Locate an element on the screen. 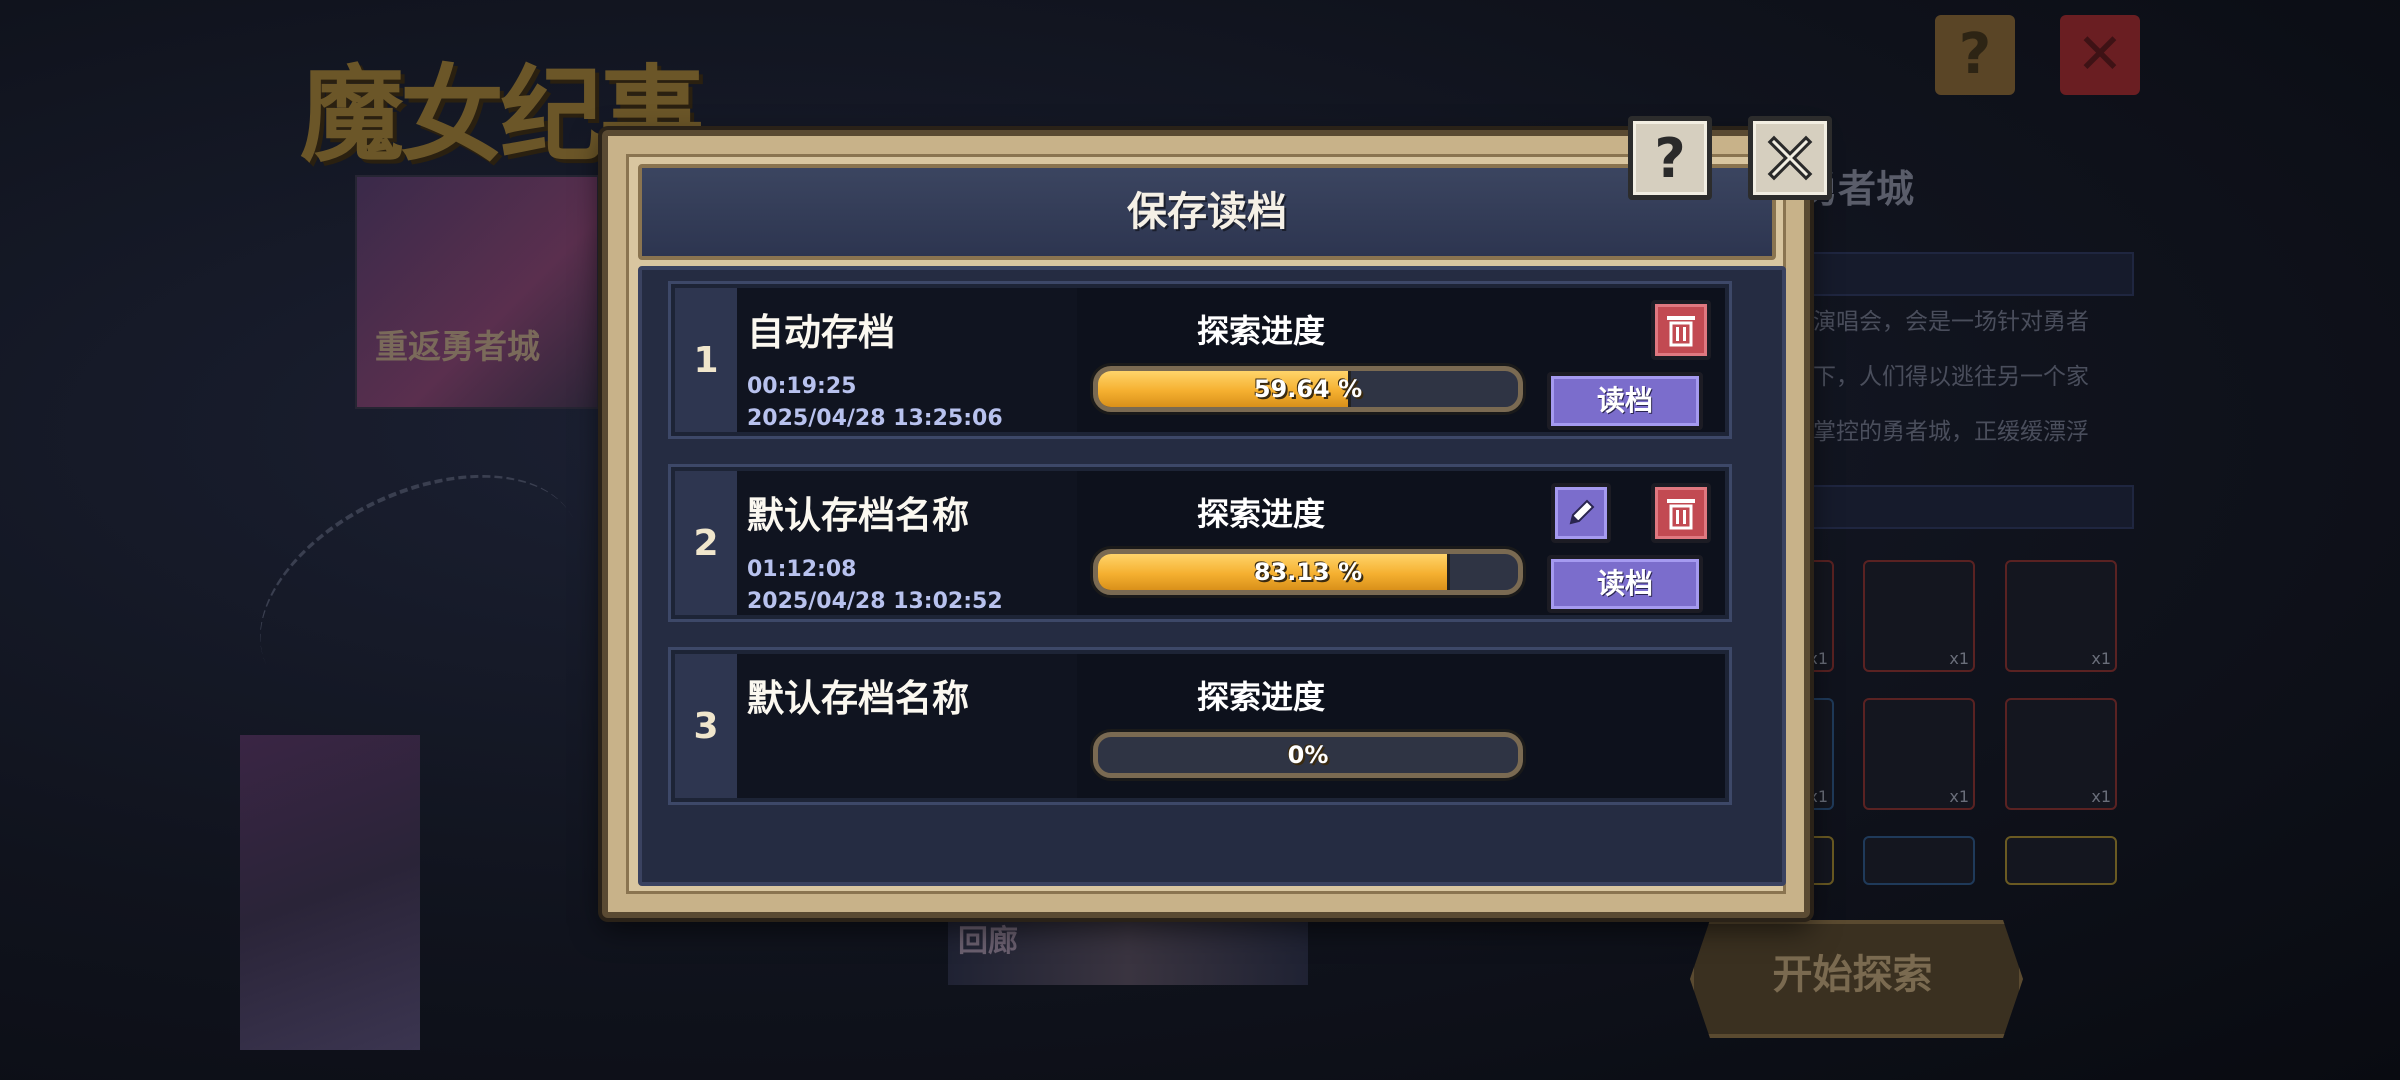 This screenshot has height=1080, width=2400. pencil-icon is located at coordinates (1582, 512).